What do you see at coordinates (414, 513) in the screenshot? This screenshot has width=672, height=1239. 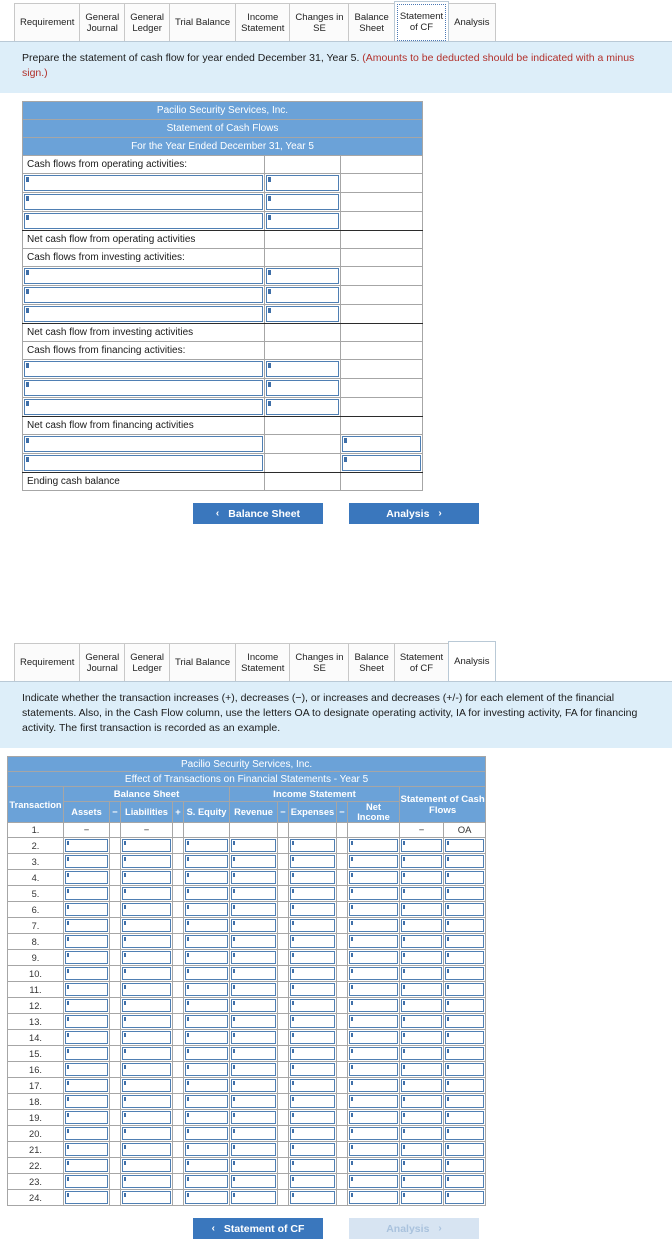 I see `cf-next-button: Analysis ›` at bounding box center [414, 513].